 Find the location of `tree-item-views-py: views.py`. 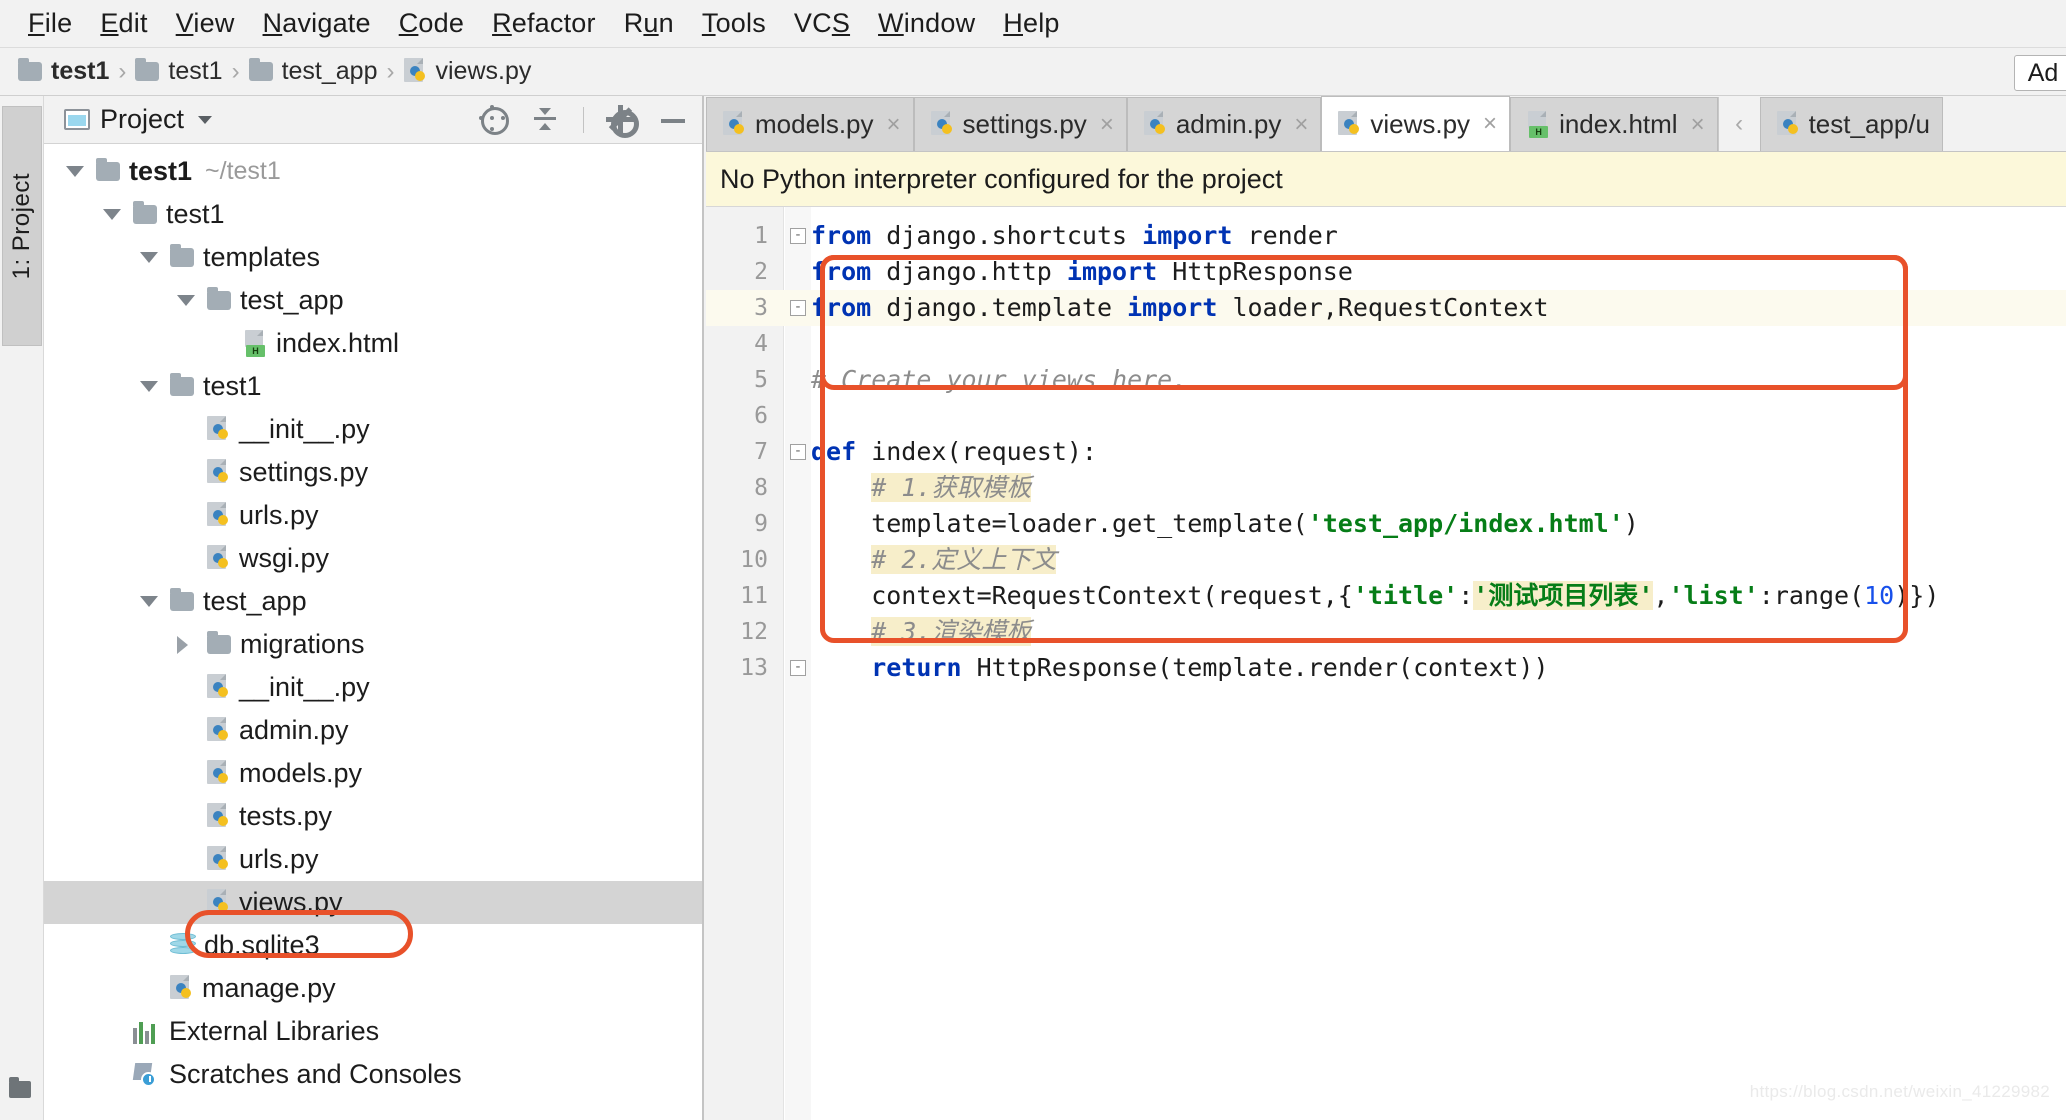

tree-item-views-py: views.py is located at coordinates (373, 902).